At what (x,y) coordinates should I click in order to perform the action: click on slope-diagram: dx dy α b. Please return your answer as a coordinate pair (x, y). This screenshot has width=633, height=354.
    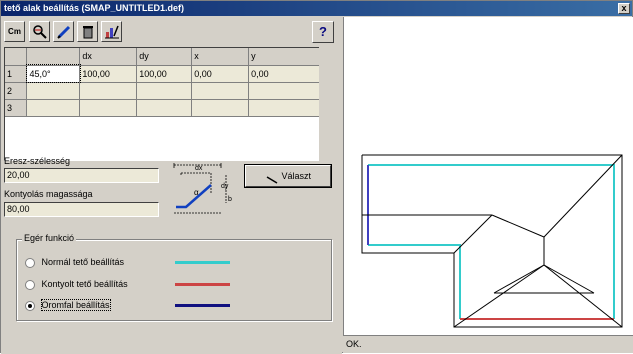
    Looking at the image, I should click on (201, 188).